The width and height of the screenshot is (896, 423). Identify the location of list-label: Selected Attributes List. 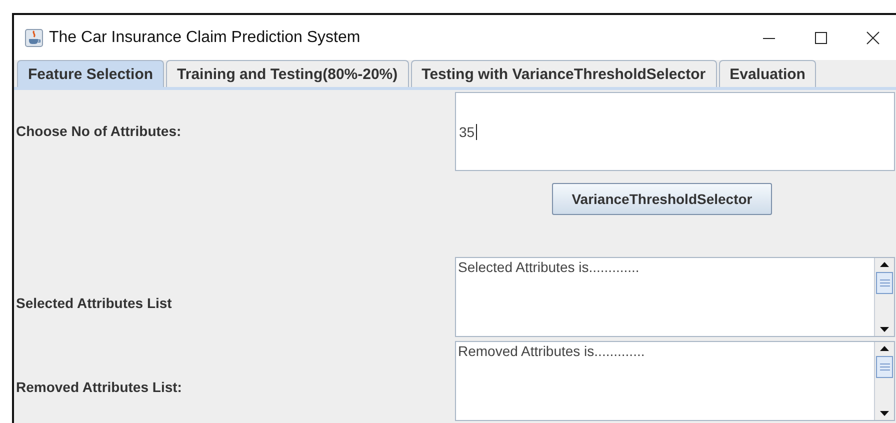
(94, 304).